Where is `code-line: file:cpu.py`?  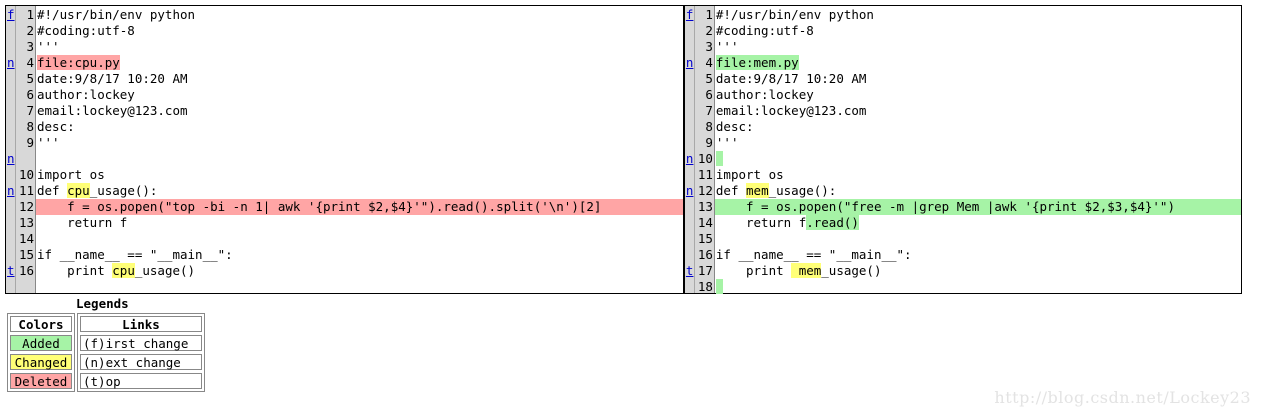 code-line: file:cpu.py is located at coordinates (359, 63).